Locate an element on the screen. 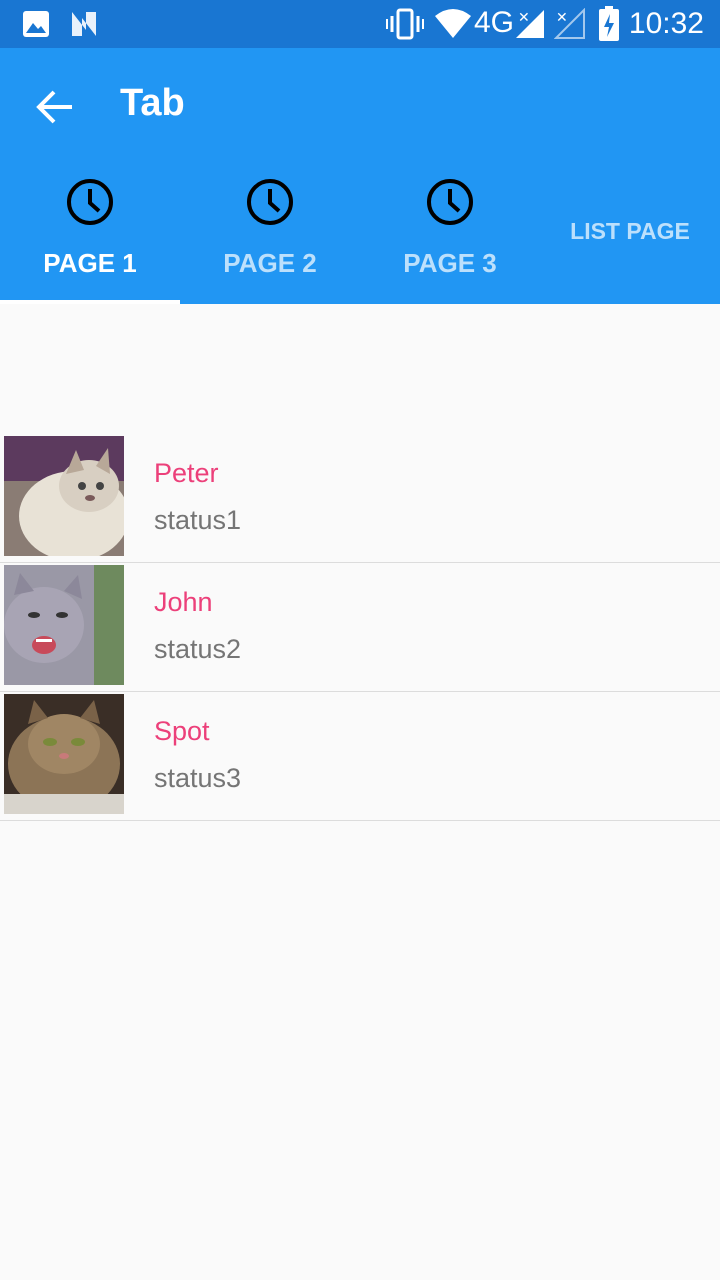 This screenshot has width=720, height=1280. arrow-back-icon is located at coordinates (55, 107).